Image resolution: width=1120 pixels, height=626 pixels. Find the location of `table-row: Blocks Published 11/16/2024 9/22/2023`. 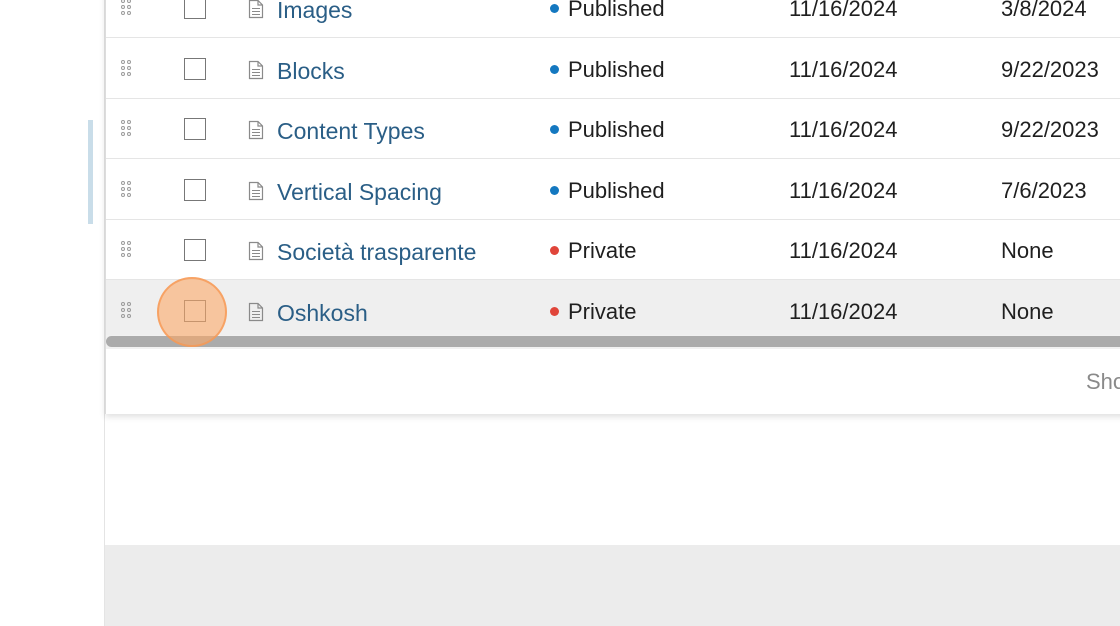

table-row: Blocks Published 11/16/2024 9/22/2023 is located at coordinates (613, 68).